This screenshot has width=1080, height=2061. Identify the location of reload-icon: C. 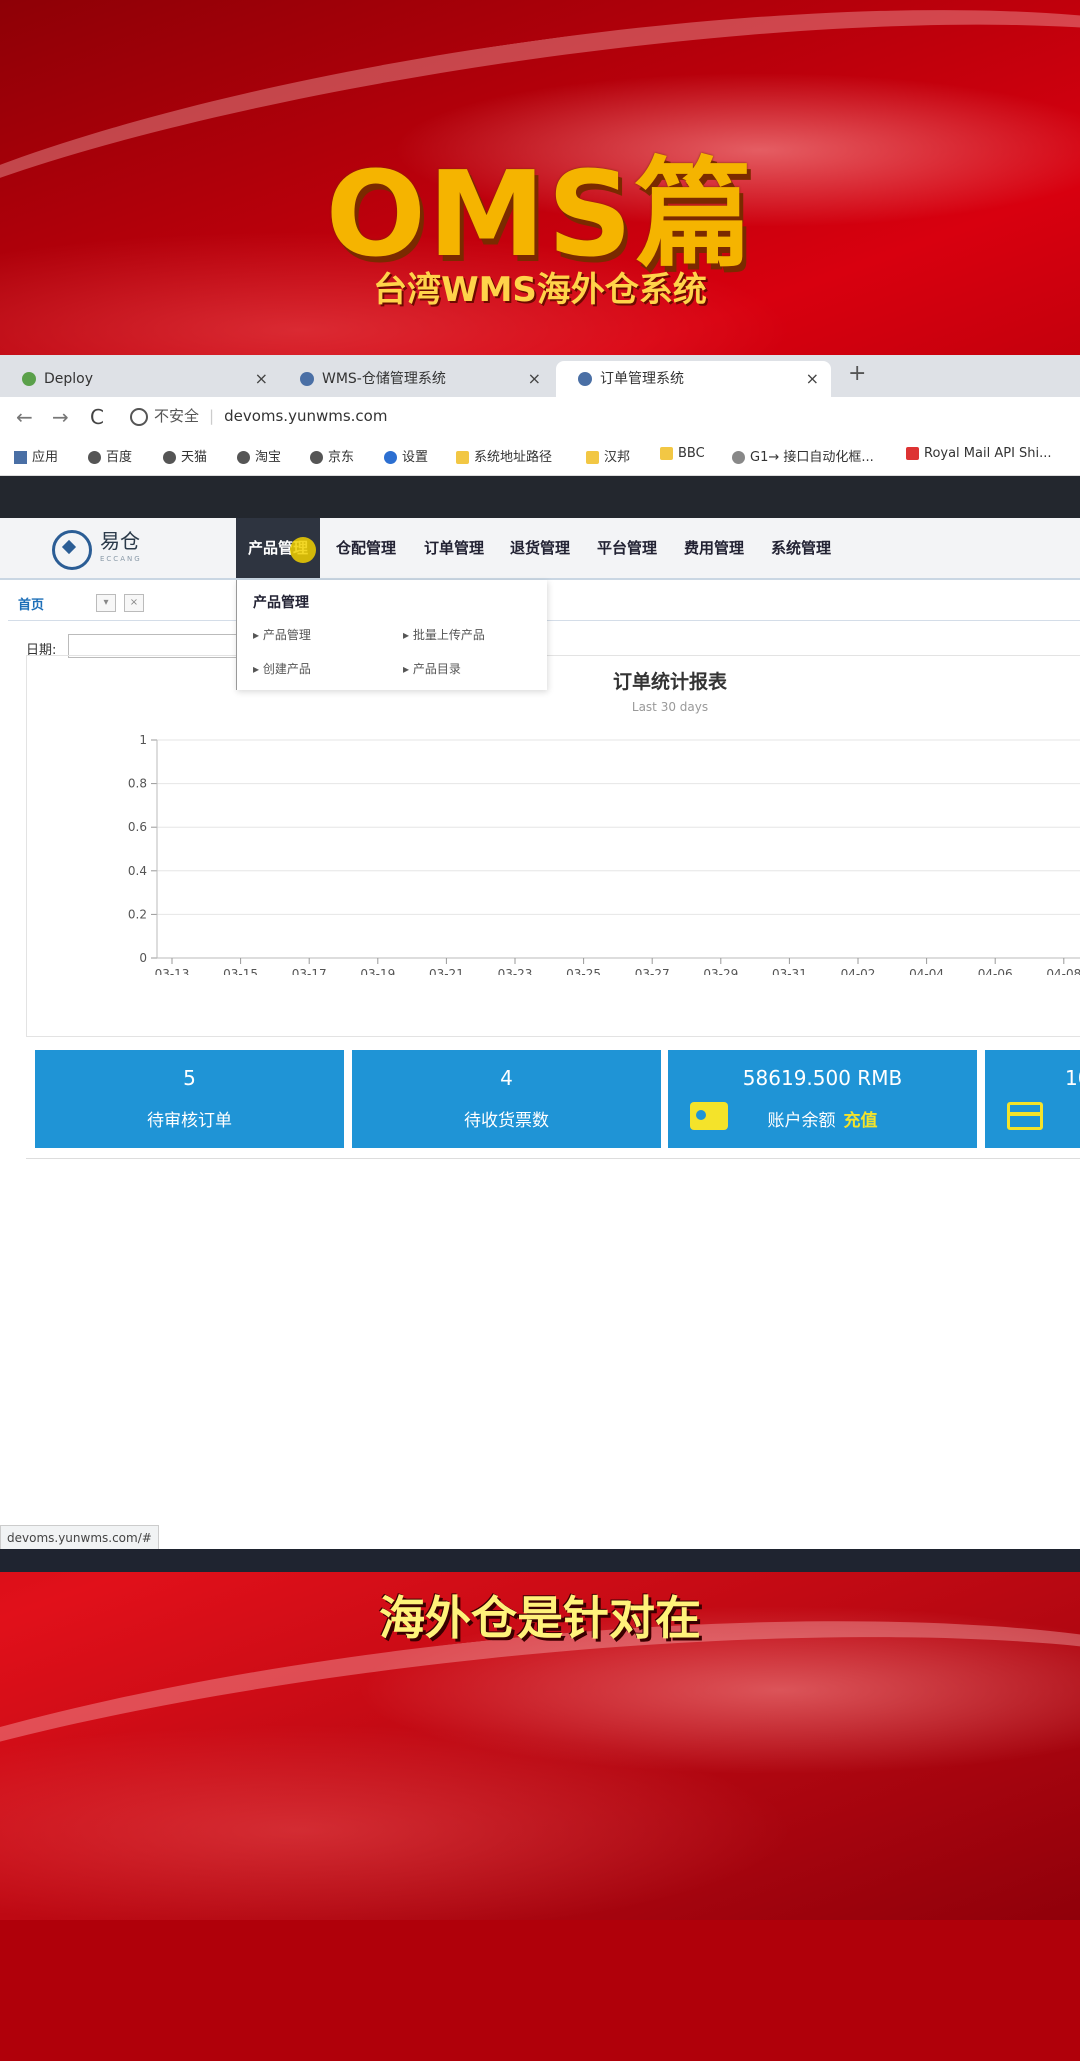
(97, 417).